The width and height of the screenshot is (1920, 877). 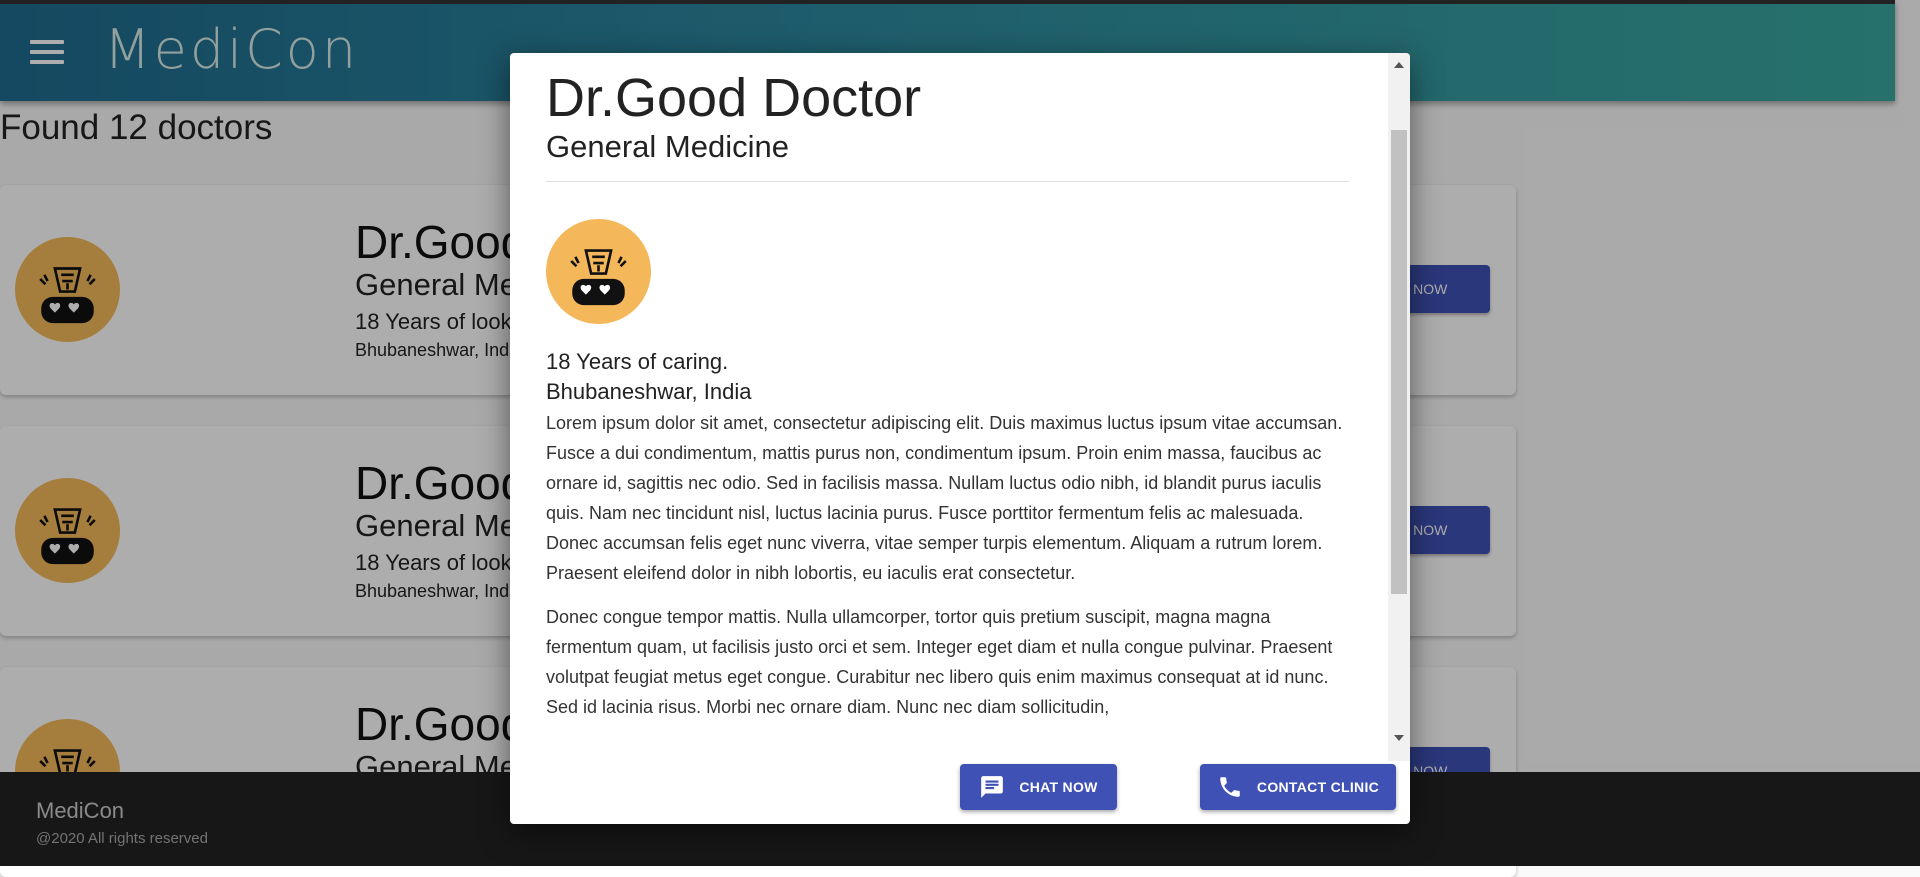 I want to click on contact-clinic-button: CONTACT CLINIC, so click(x=1298, y=787).